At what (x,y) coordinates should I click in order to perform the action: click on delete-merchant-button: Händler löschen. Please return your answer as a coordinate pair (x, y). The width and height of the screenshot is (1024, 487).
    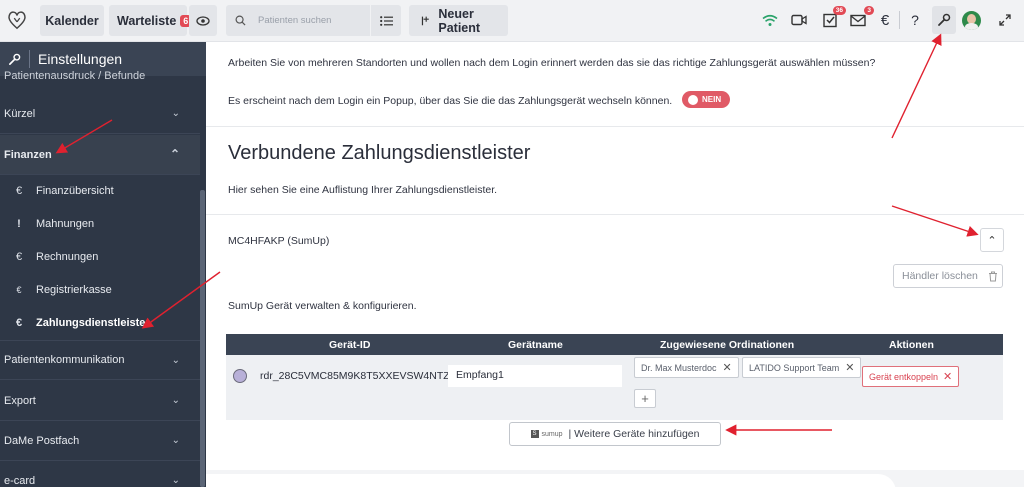
    Looking at the image, I should click on (948, 276).